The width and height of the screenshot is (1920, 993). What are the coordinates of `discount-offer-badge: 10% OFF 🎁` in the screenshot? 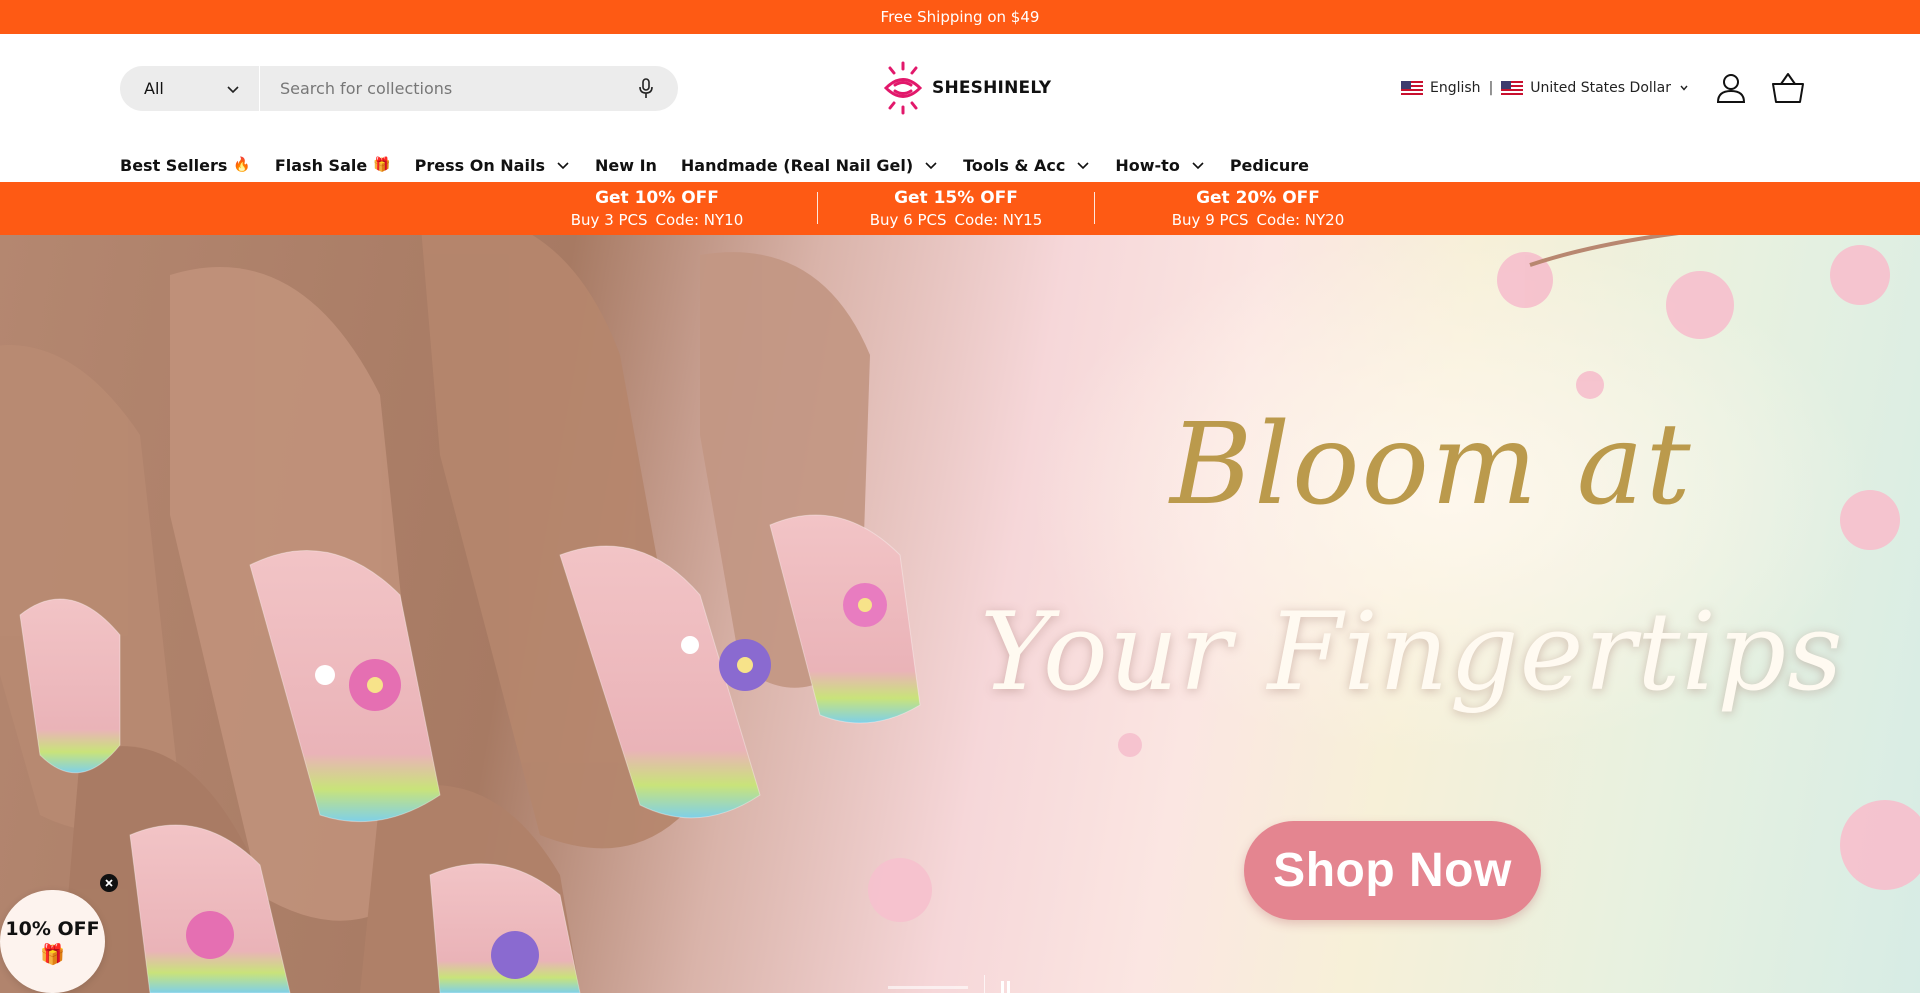 It's located at (52, 941).